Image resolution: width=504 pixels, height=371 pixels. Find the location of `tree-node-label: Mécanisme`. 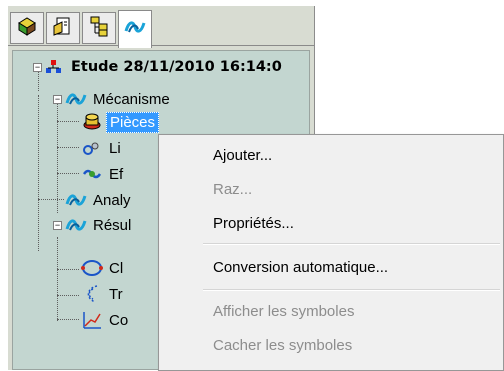

tree-node-label: Mécanisme is located at coordinates (131, 99).